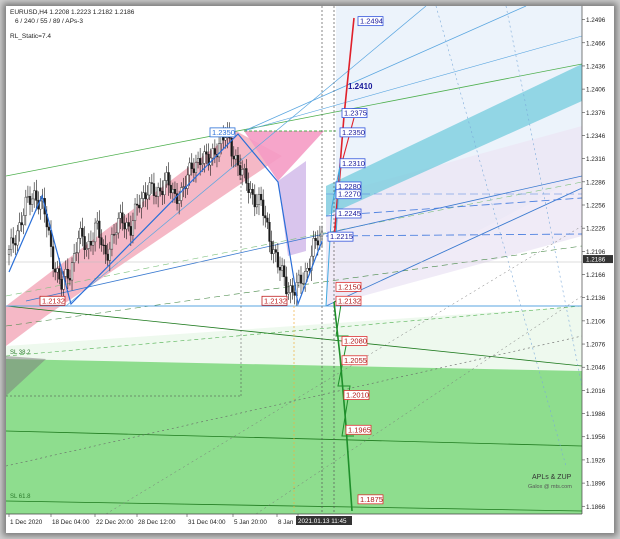  What do you see at coordinates (596, 321) in the screenshot?
I see `y-tick-label: 1.2106` at bounding box center [596, 321].